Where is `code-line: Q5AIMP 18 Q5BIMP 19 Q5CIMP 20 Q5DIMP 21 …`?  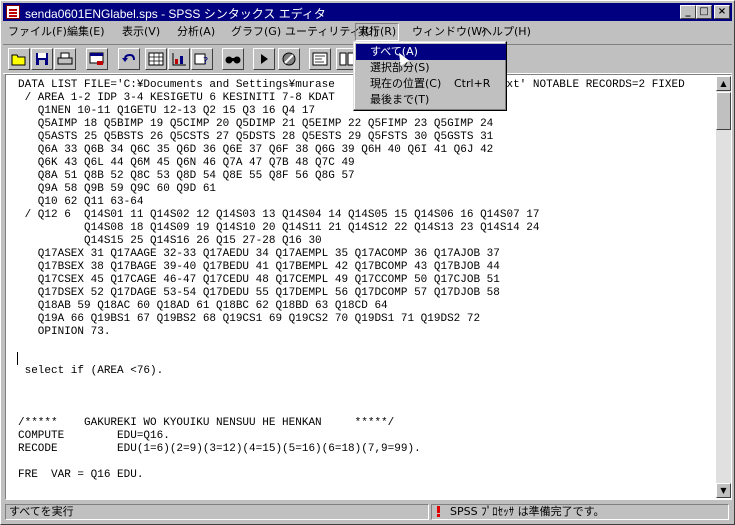
code-line: Q5AIMP 18 Q5BIMP 19 Q5CIMP 20 Q5DIMP 21 … is located at coordinates (255, 124).